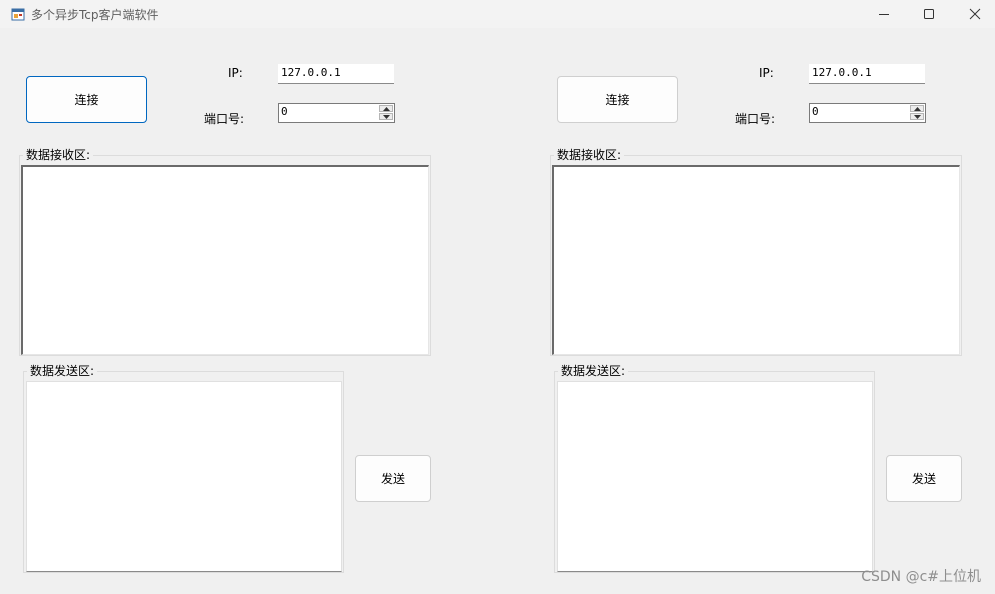 The image size is (995, 594). I want to click on right-port-label: 端口号:, so click(755, 119).